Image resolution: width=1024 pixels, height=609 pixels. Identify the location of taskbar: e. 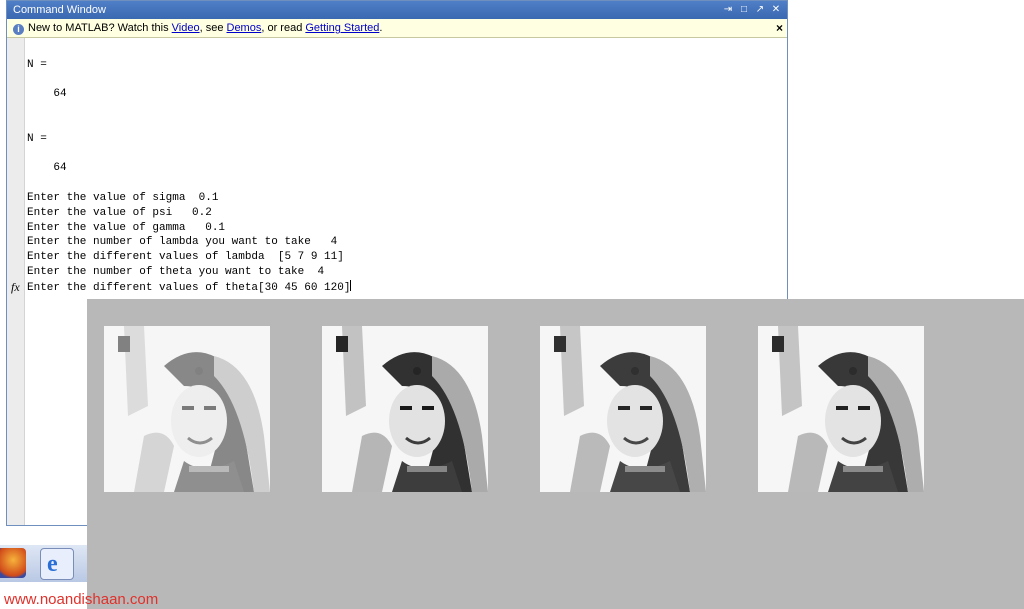
(43, 563).